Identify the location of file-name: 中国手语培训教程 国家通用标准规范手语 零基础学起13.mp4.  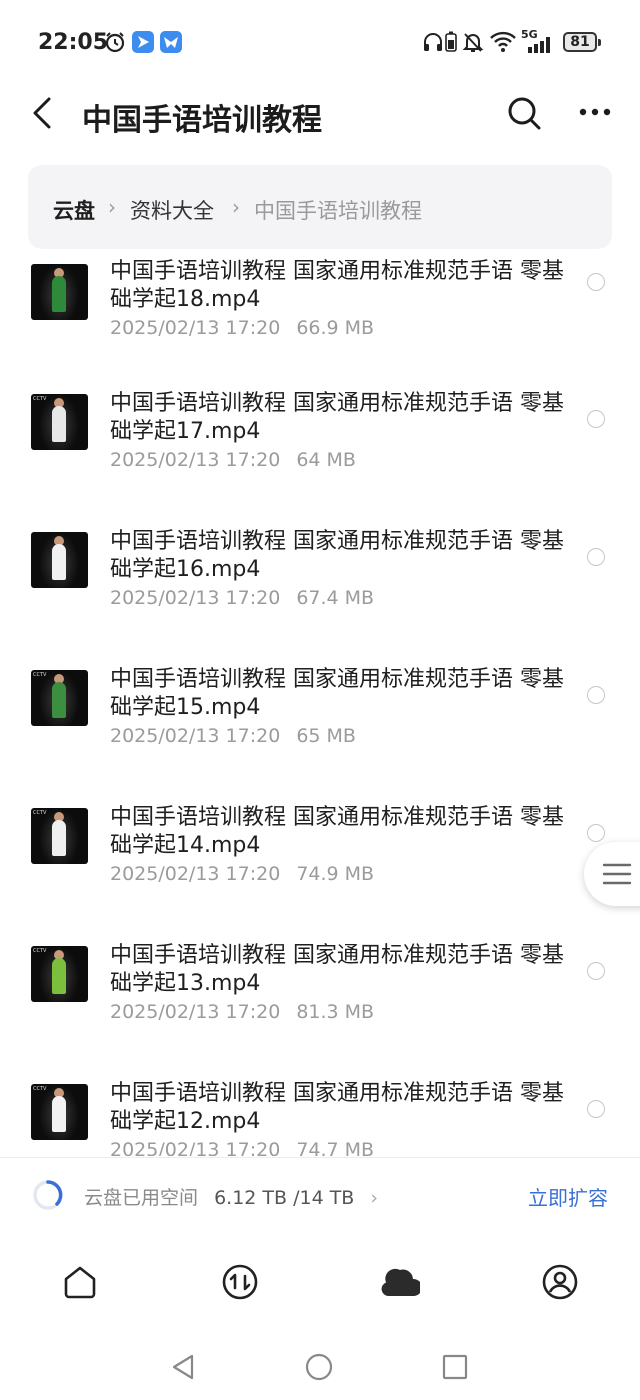
(337, 969).